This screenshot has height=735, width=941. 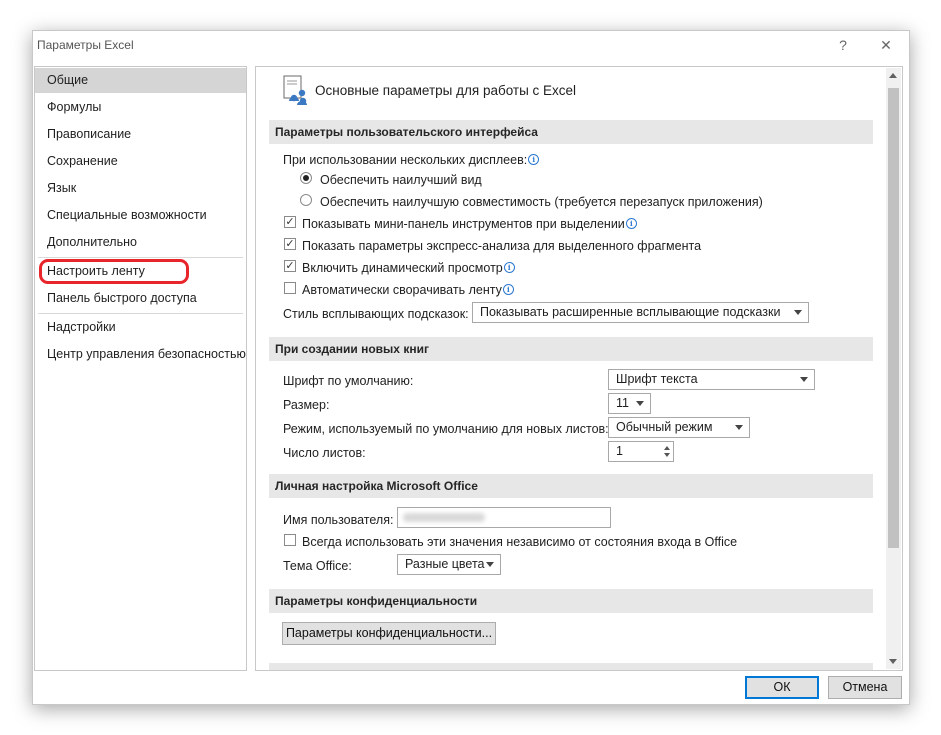 What do you see at coordinates (306, 405) in the screenshot?
I see `font-size-label: Размер:` at bounding box center [306, 405].